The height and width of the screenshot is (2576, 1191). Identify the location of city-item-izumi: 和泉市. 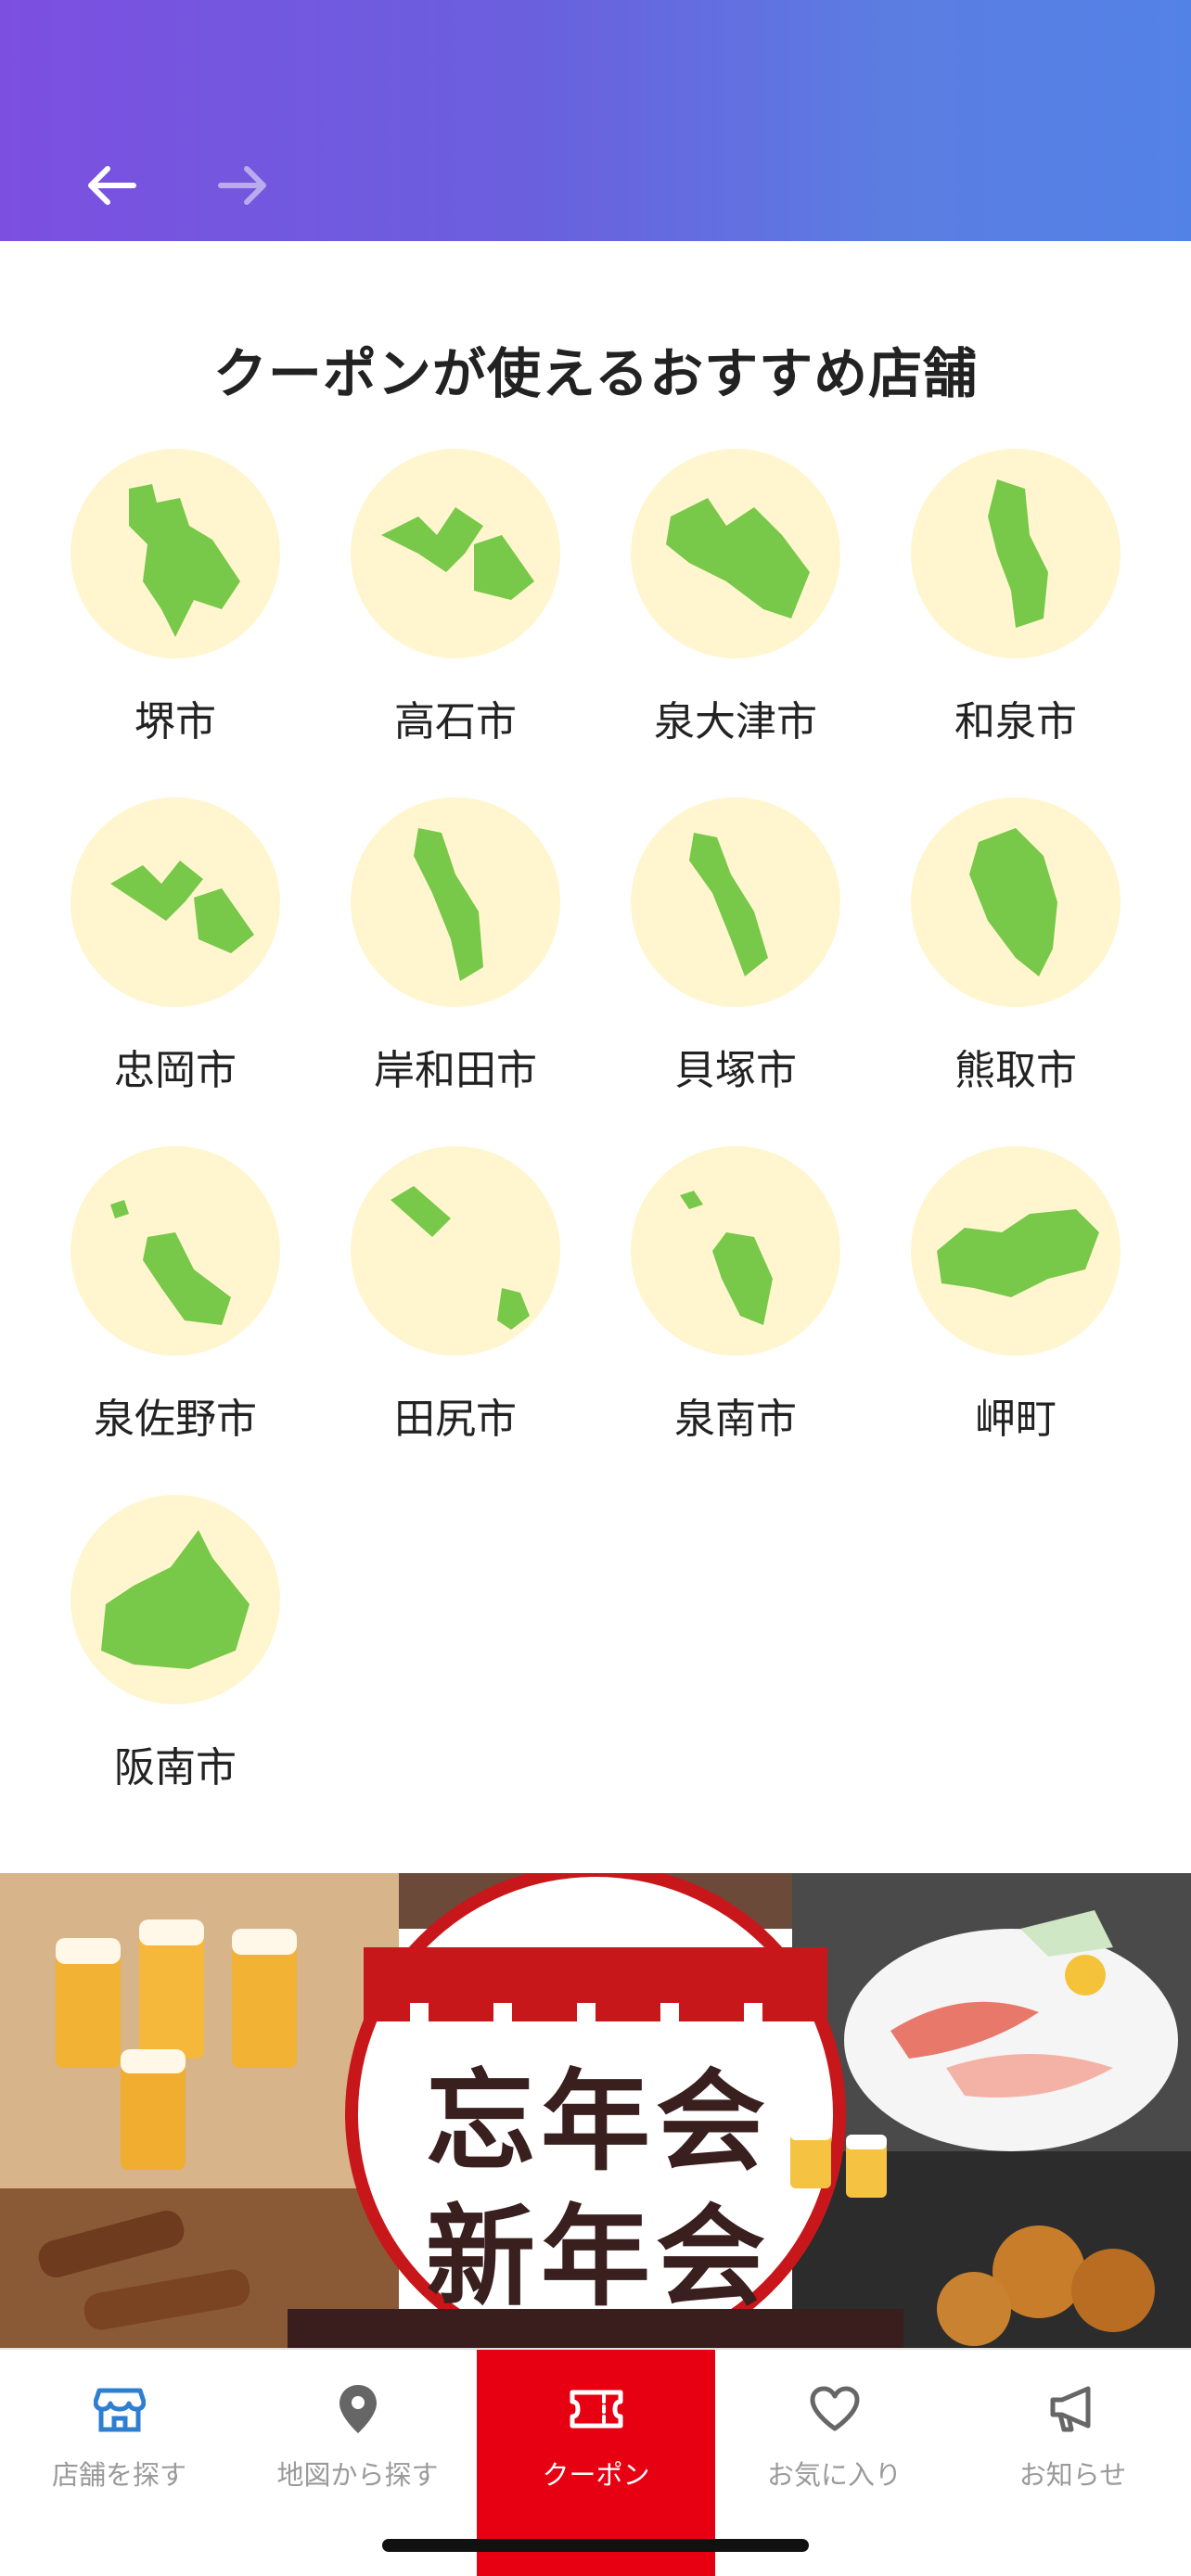
(981, 606).